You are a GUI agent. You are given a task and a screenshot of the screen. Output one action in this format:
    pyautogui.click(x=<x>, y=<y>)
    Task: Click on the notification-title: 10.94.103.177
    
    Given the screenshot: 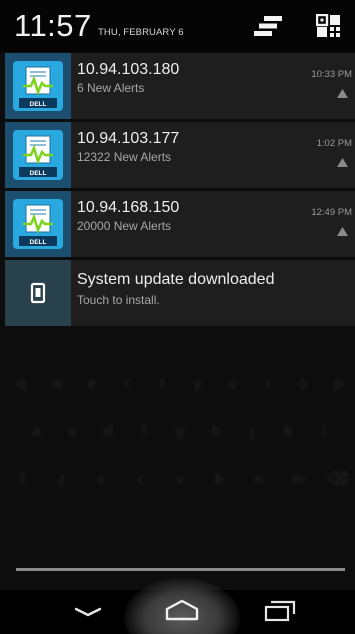 What is the action you would take?
    pyautogui.click(x=128, y=138)
    